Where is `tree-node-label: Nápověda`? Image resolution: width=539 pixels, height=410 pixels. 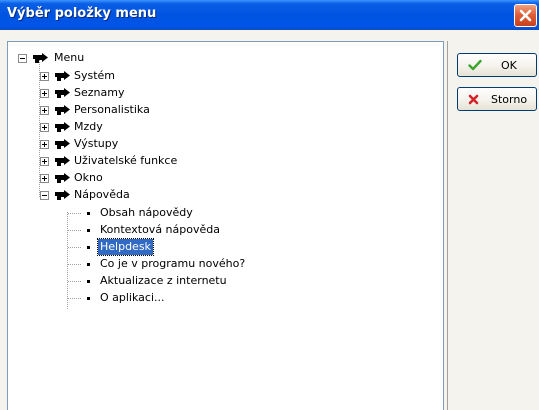
tree-node-label: Nápověda is located at coordinates (102, 194).